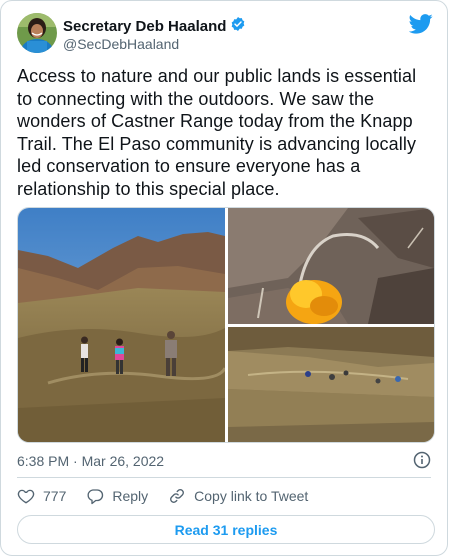 This screenshot has width=450, height=558. Describe the element at coordinates (226, 529) in the screenshot. I see `read-replies-button: Read 31 replies` at that location.